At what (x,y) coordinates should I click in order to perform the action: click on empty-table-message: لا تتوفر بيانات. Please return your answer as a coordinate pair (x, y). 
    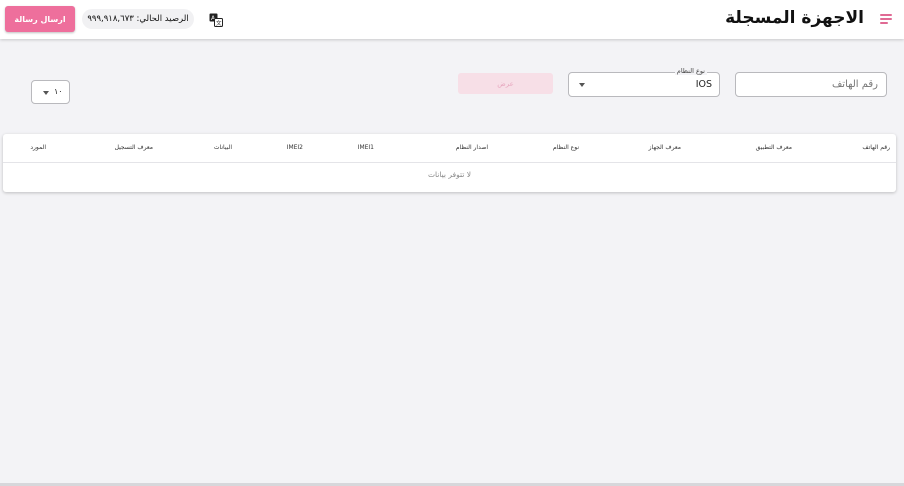
    Looking at the image, I should click on (449, 174).